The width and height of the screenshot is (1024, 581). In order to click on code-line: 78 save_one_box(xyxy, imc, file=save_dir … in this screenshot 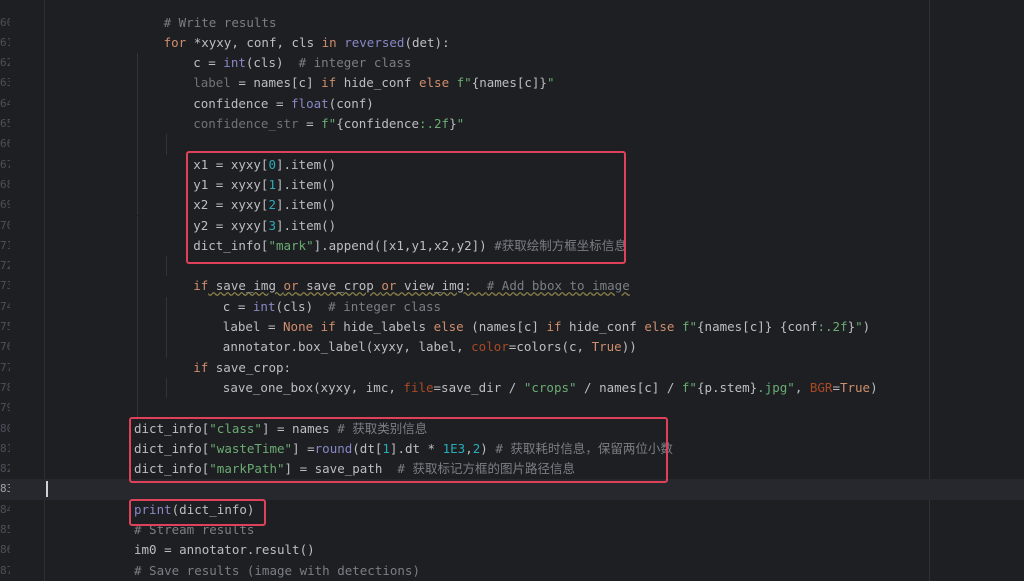, I will do `click(512, 388)`.